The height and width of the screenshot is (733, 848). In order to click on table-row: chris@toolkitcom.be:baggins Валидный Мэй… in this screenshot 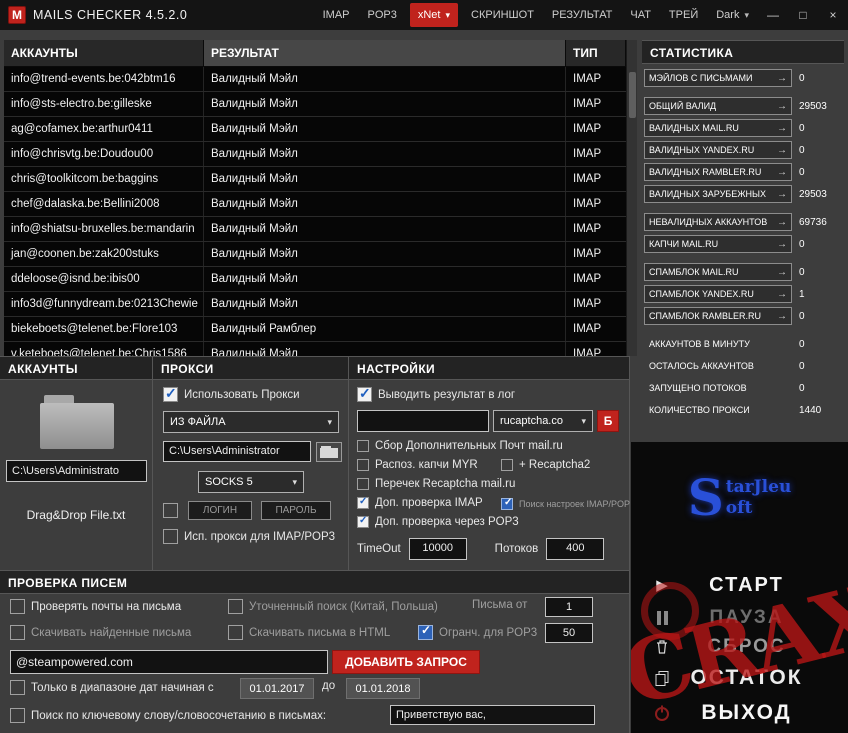, I will do `click(315, 179)`.